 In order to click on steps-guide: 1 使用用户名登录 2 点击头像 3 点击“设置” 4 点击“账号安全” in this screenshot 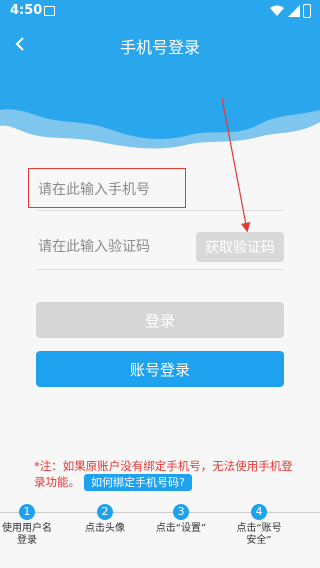, I will do `click(160, 534)`.